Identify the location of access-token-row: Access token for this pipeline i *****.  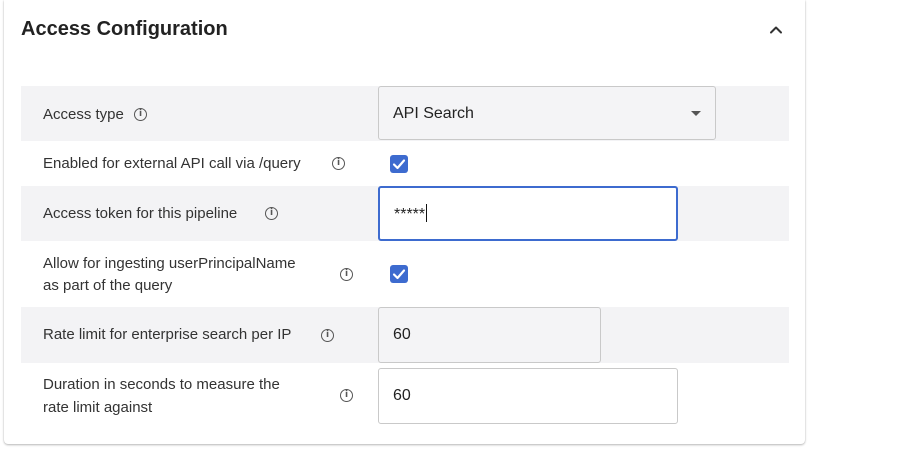
(405, 213).